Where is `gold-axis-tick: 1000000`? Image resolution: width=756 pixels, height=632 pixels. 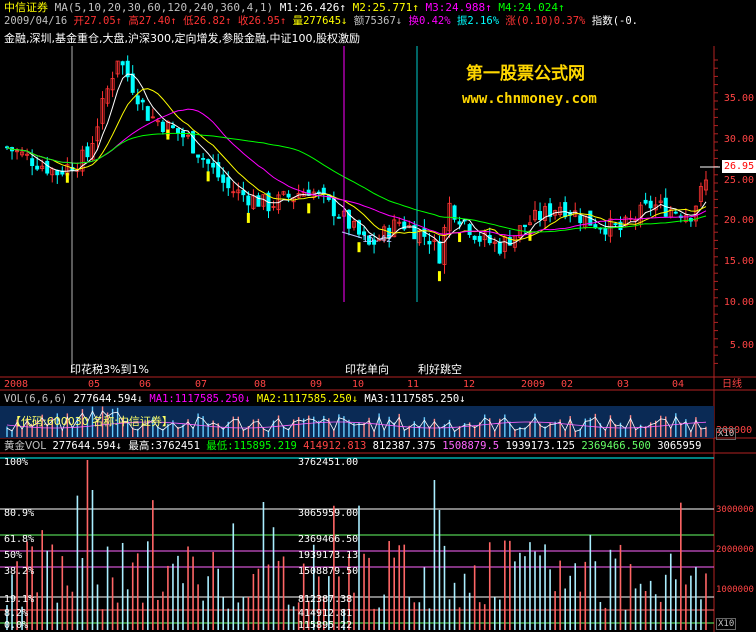 gold-axis-tick: 1000000 is located at coordinates (735, 590).